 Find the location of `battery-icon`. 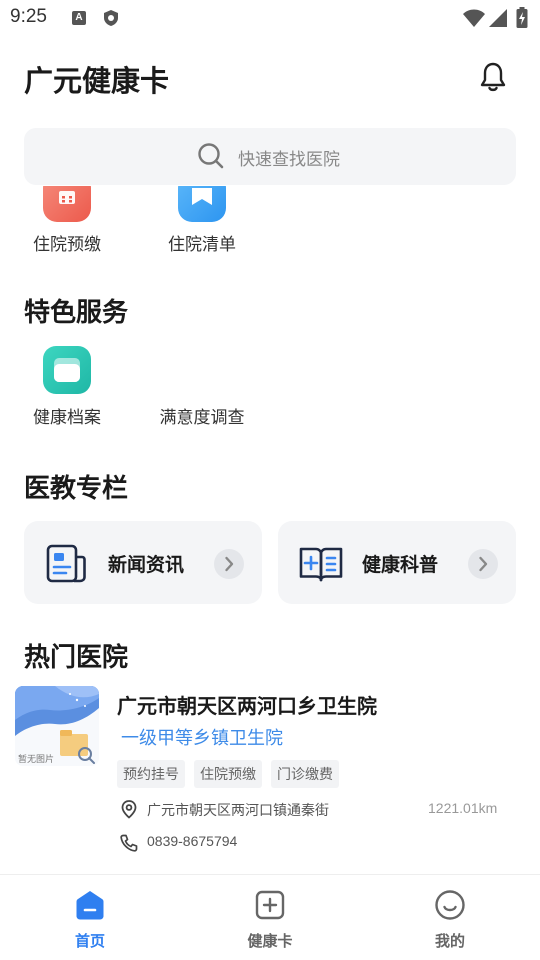

battery-icon is located at coordinates (522, 17).